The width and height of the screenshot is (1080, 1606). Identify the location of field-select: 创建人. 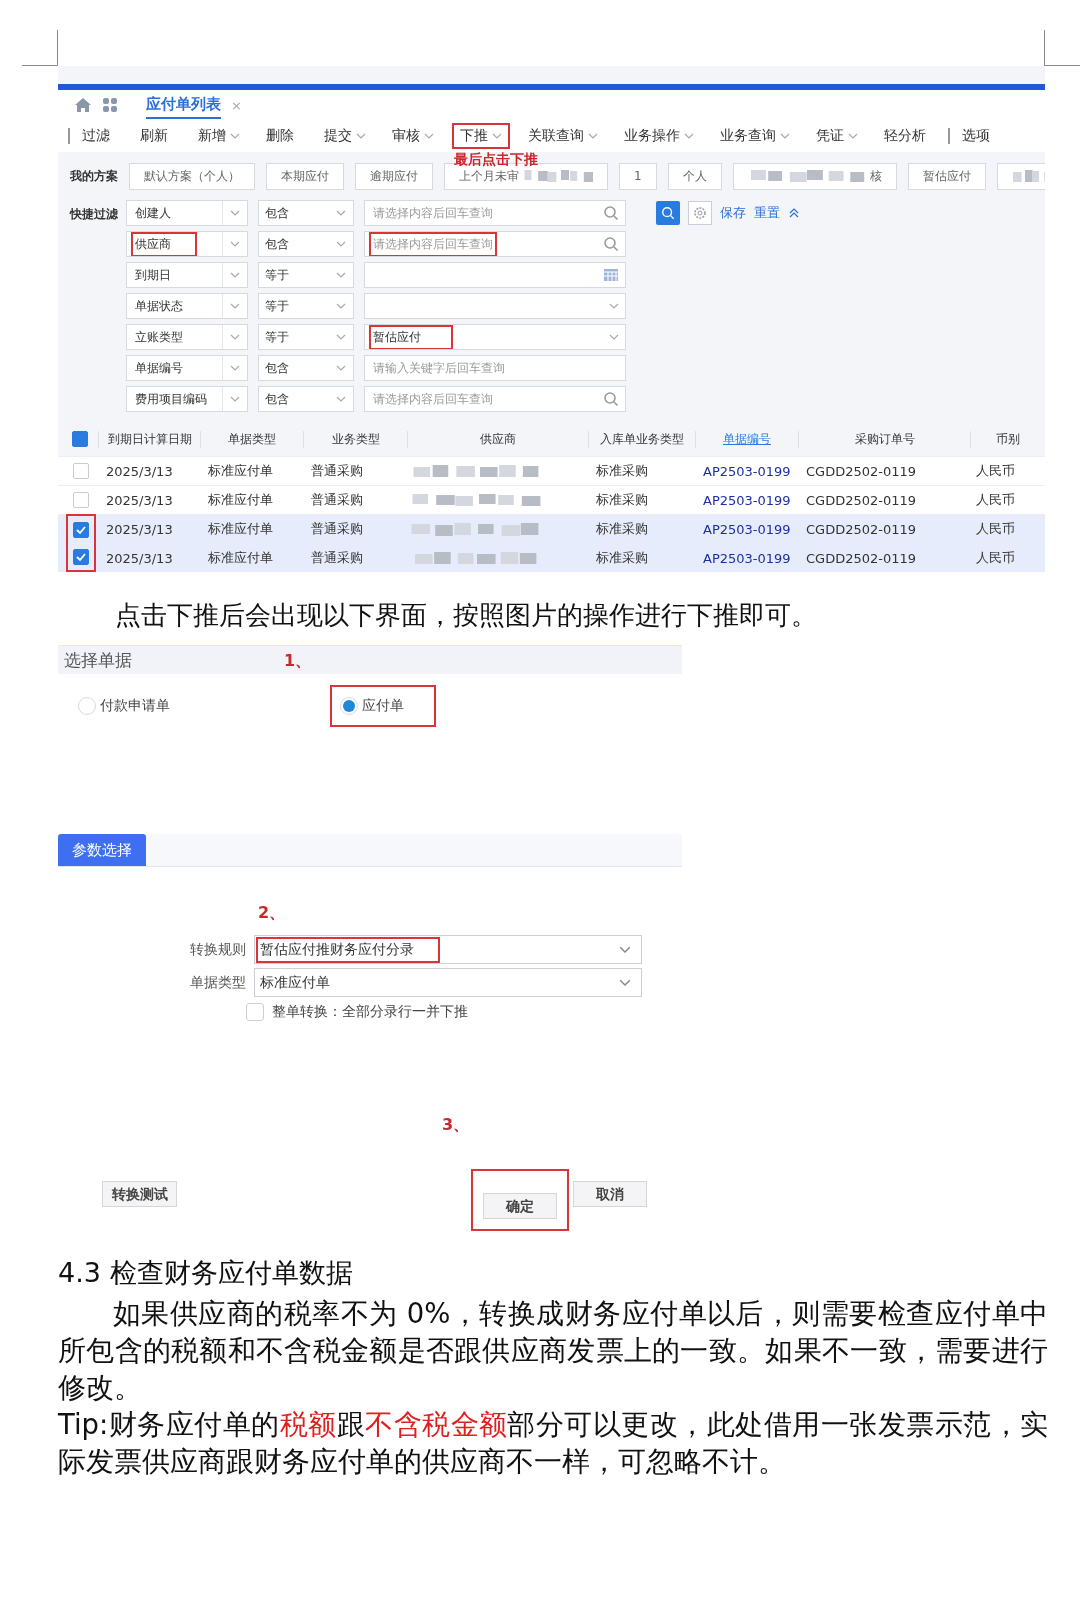
(187, 213).